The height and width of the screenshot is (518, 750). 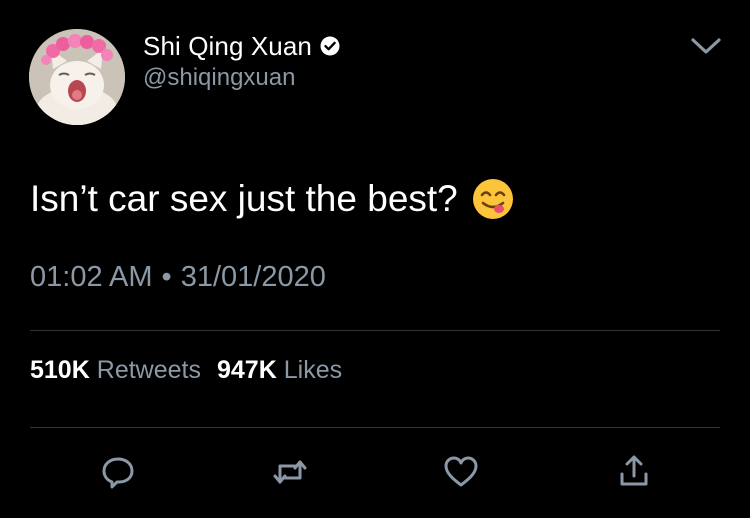 What do you see at coordinates (330, 46) in the screenshot?
I see `verified-badge-icon` at bounding box center [330, 46].